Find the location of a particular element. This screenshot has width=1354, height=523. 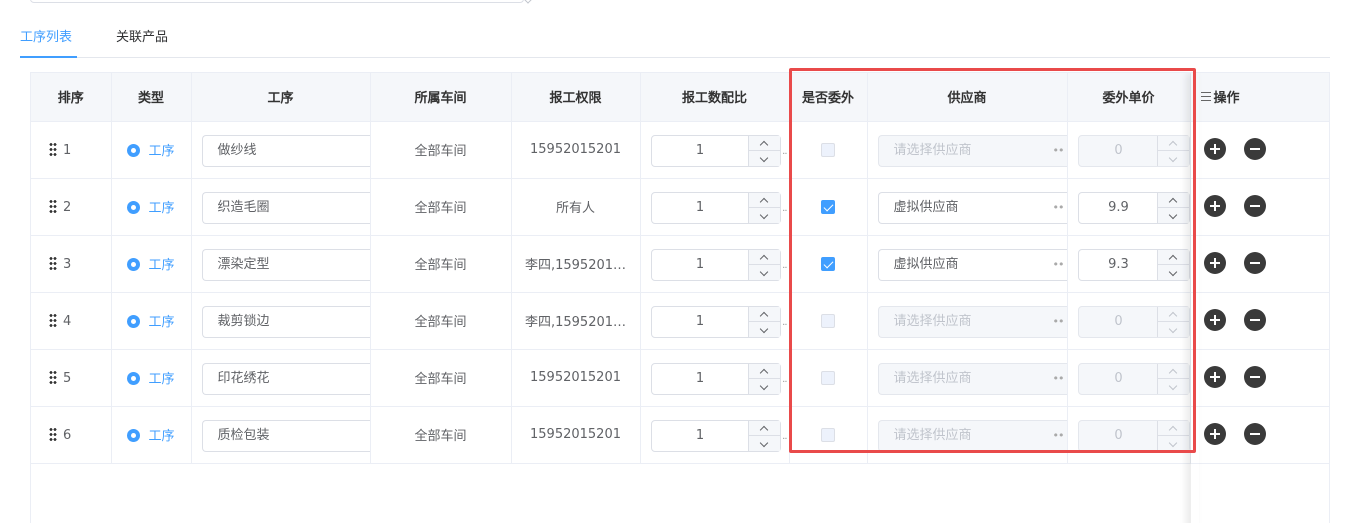

tab-process-list: 工序列表 is located at coordinates (48, 40).